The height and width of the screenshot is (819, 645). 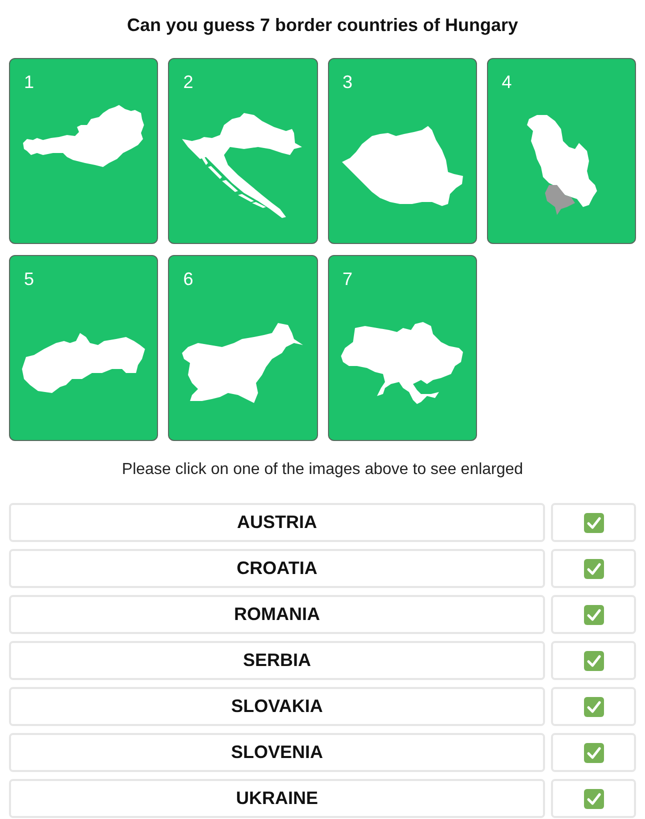 I want to click on answer-field: UKRAINE, so click(x=277, y=798).